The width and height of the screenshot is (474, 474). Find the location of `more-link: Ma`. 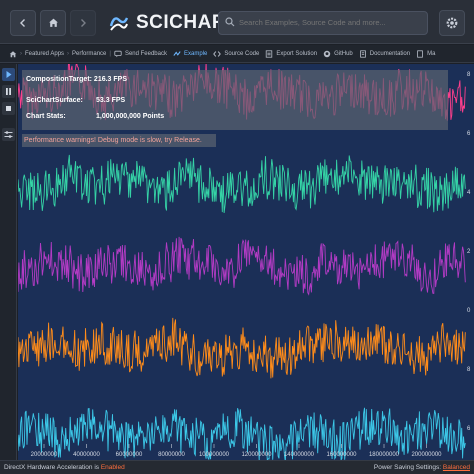

more-link: Ma is located at coordinates (425, 53).